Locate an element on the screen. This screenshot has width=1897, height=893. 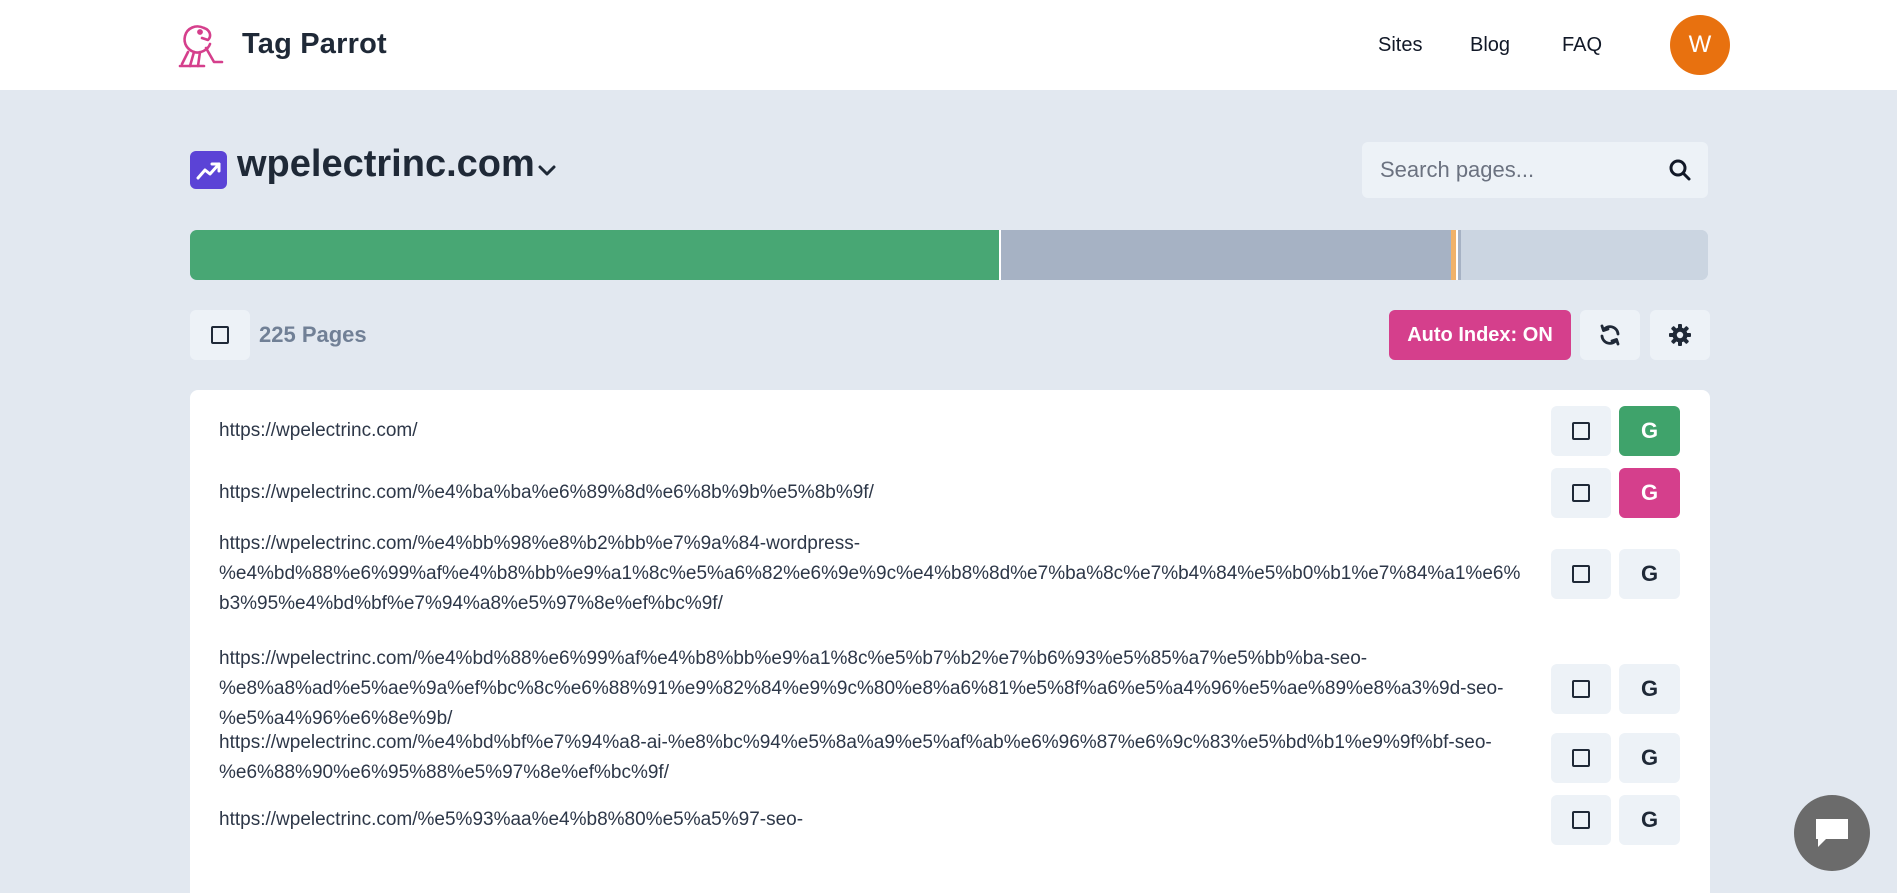
page-url-line: %e6%88%90%e6%95%88%e5%97%8e%ef%bc%9f/ is located at coordinates (444, 772).